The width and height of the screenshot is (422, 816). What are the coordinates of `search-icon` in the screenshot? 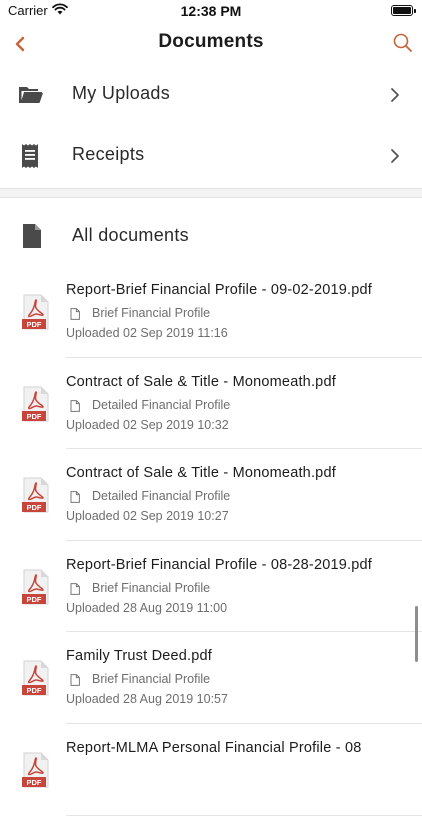 It's located at (403, 43).